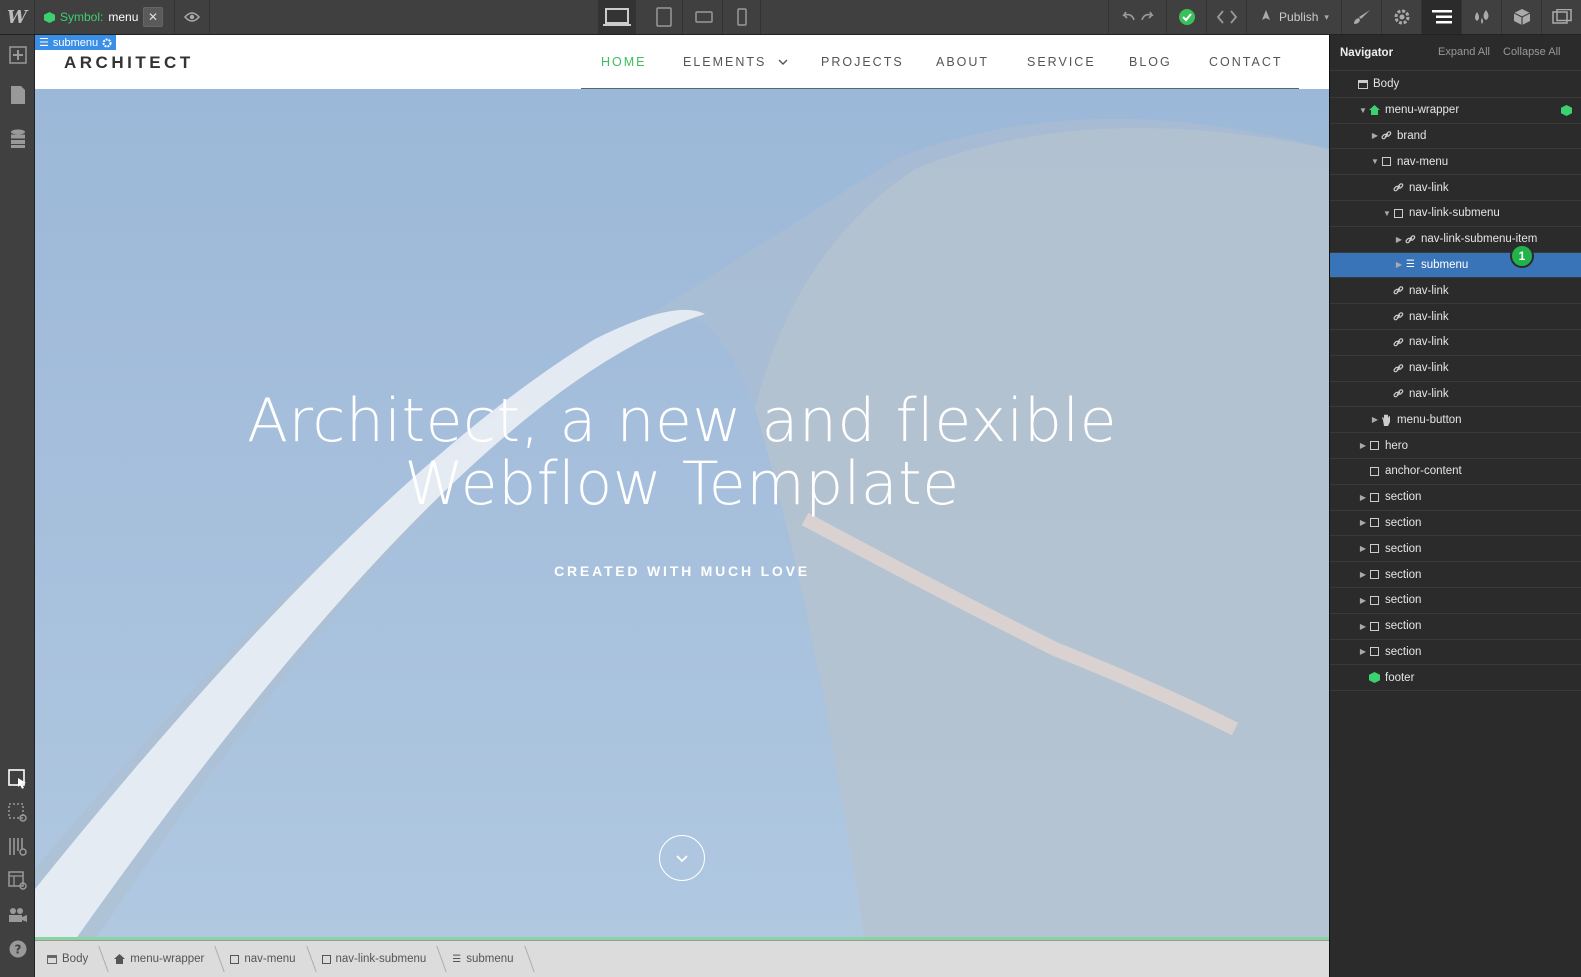 The width and height of the screenshot is (1581, 977). What do you see at coordinates (1455, 265) in the screenshot?
I see `navigator-node-submenu: ▶ ☰ submenu` at bounding box center [1455, 265].